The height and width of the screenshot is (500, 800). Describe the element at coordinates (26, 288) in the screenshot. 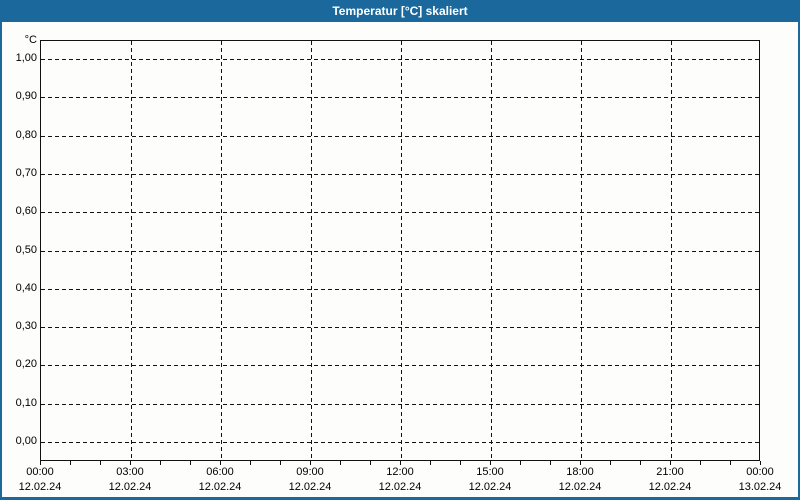

I see `y-tick-label: 0,40` at that location.